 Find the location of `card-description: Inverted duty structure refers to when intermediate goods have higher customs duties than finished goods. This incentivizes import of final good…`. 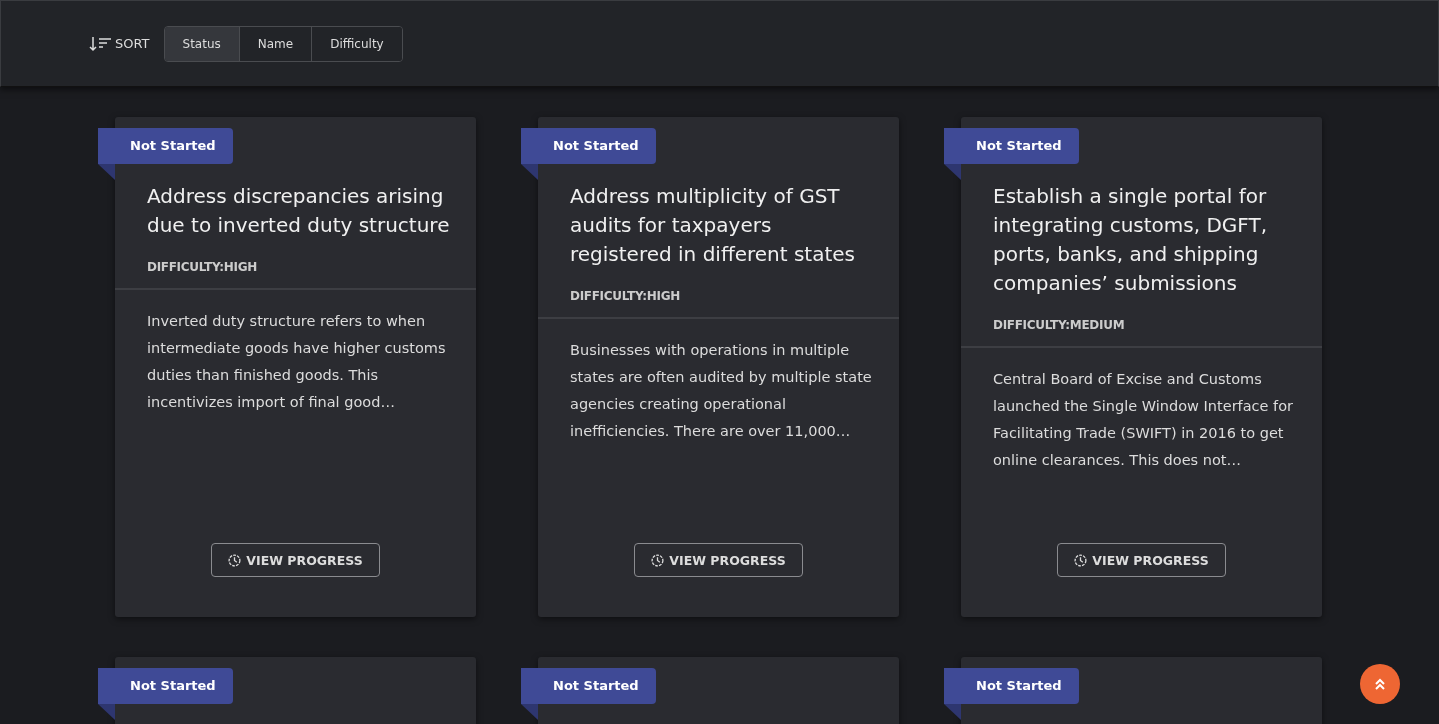

card-description: Inverted duty structure refers to when intermediate goods have higher customs duties than finished goods. This incentivizes import of final good… is located at coordinates (296, 362).